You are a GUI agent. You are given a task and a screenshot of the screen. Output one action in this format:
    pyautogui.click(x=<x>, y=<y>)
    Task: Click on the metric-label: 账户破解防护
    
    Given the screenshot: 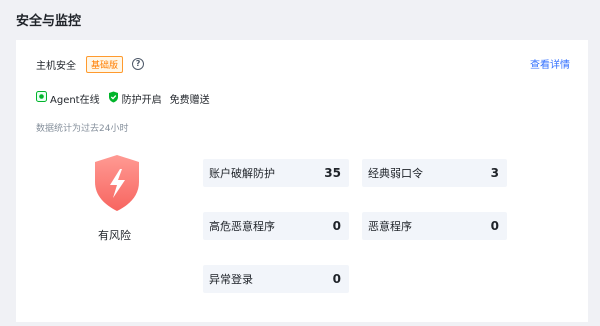 What is the action you would take?
    pyautogui.click(x=242, y=173)
    